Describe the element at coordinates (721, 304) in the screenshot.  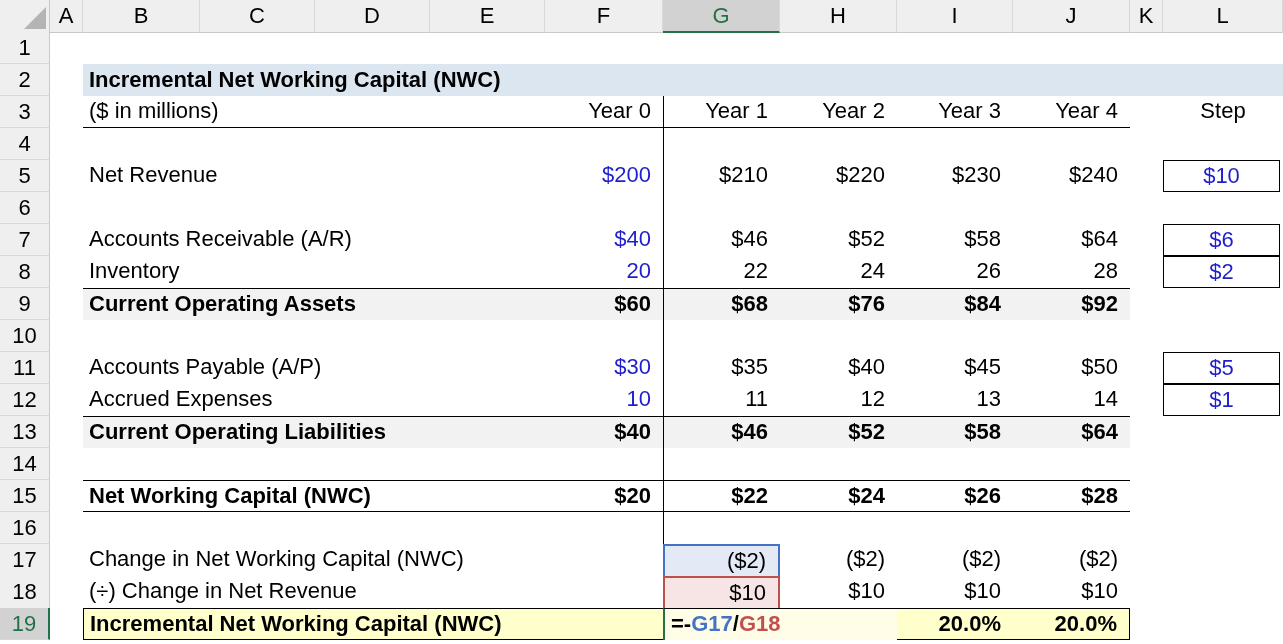
I see `table-cell: $68` at that location.